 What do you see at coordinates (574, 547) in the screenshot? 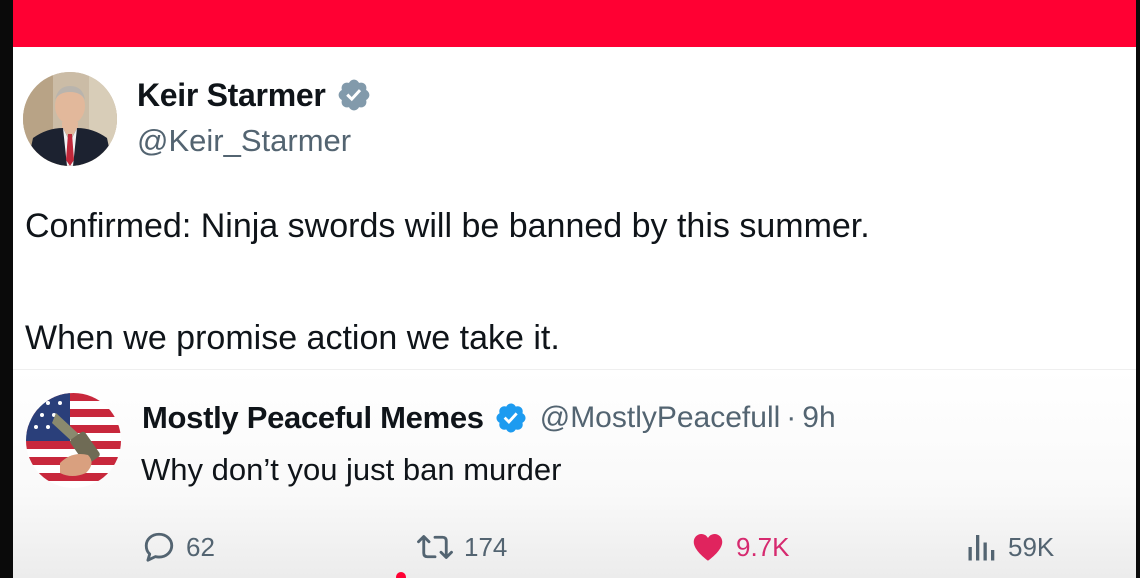
I see `action-bar: 62 174 9.7K 59K` at bounding box center [574, 547].